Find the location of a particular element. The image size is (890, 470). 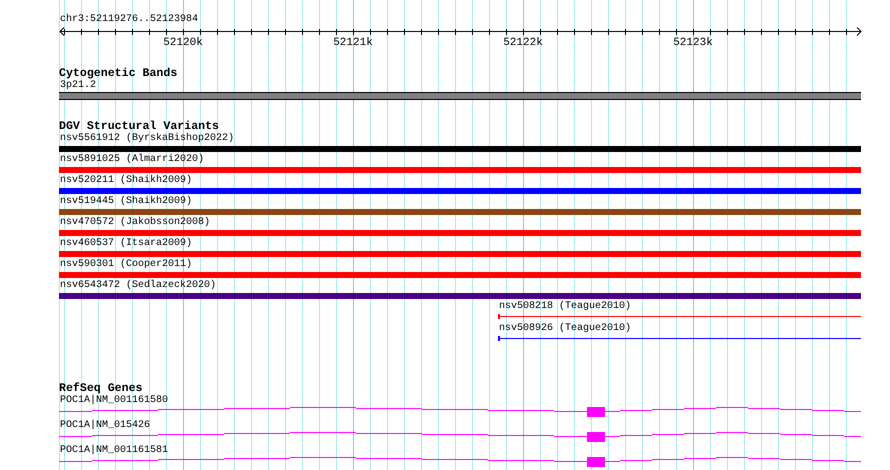

gene-label: POC1A|NM_015426 is located at coordinates (105, 426).